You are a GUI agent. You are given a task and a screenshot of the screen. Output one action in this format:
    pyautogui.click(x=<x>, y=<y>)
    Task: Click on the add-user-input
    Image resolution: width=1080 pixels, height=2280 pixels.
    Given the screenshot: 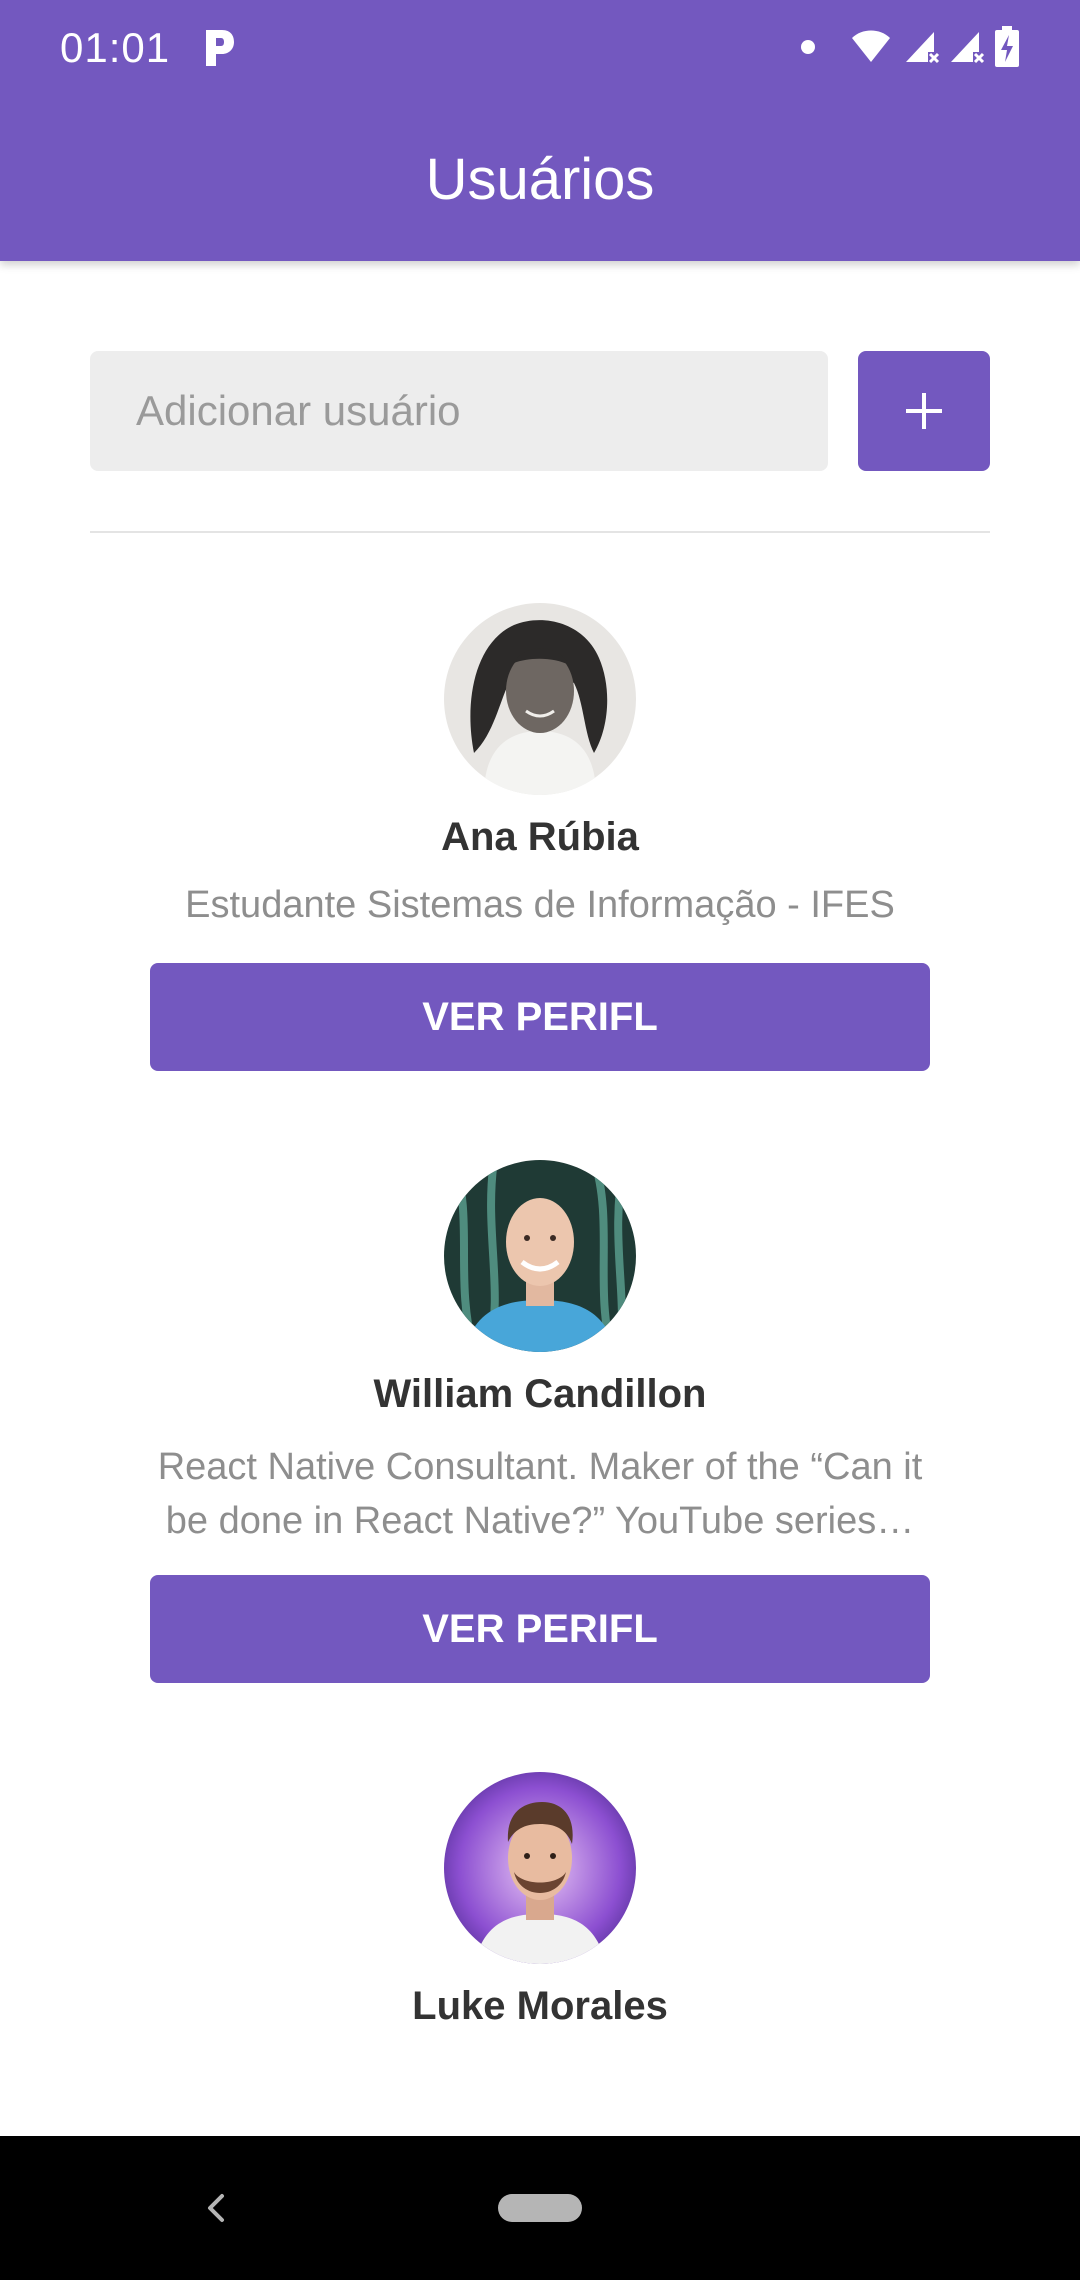 What is the action you would take?
    pyautogui.click(x=459, y=411)
    